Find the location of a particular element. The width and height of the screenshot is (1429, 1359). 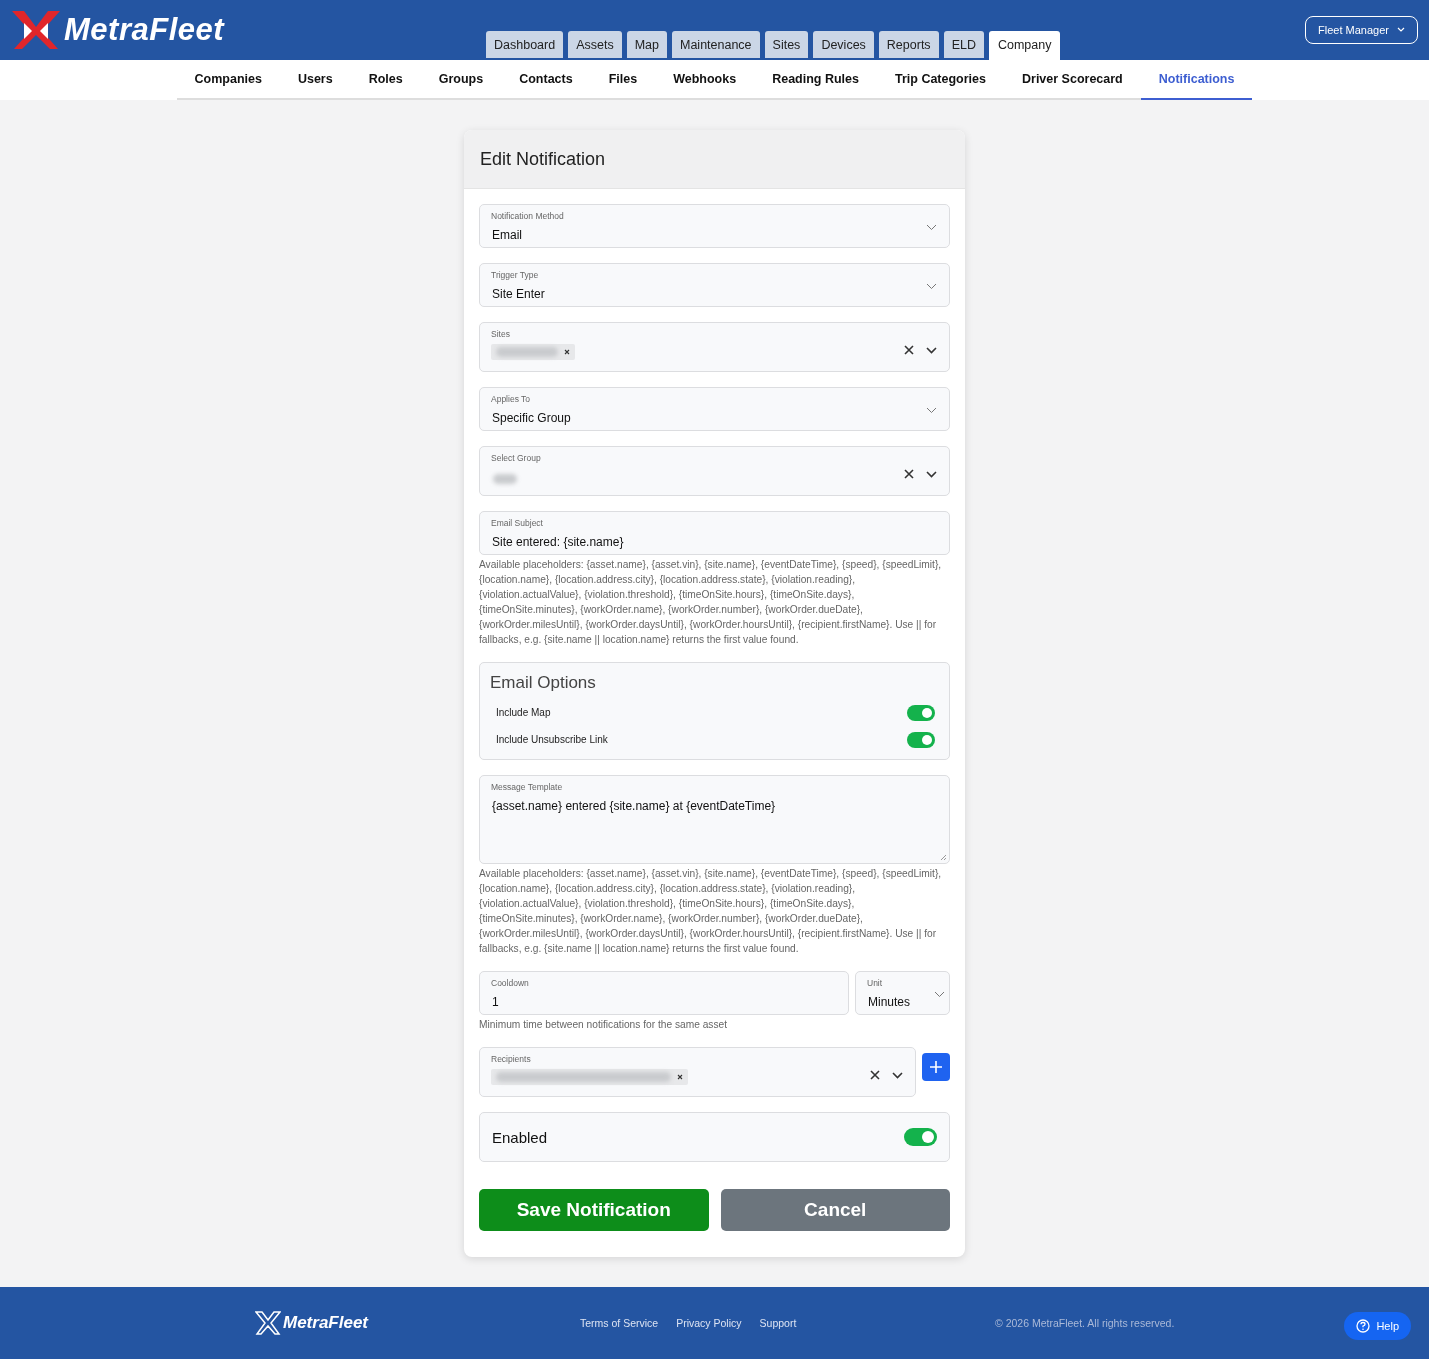

sub-tab: Reading Rules is located at coordinates (815, 80).